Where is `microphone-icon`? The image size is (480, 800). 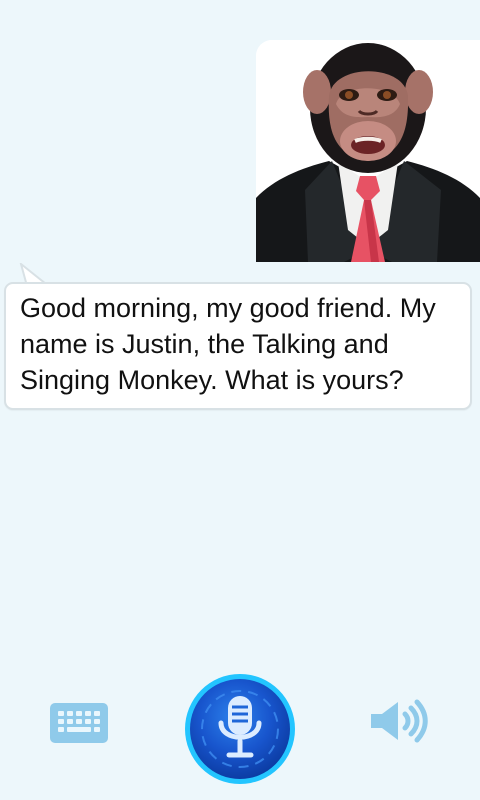
microphone-icon is located at coordinates (240, 729).